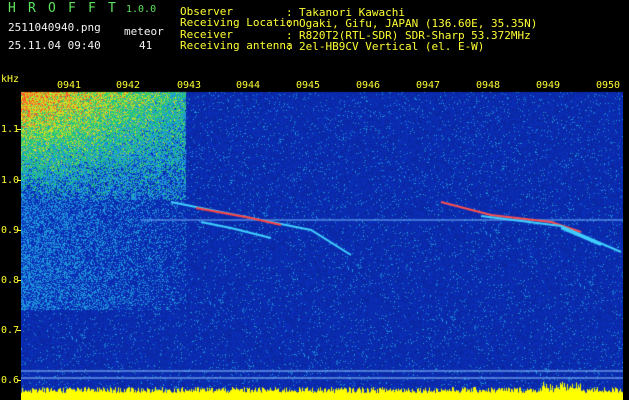 The image size is (629, 400). I want to click on meteor-count: 41, so click(146, 45).